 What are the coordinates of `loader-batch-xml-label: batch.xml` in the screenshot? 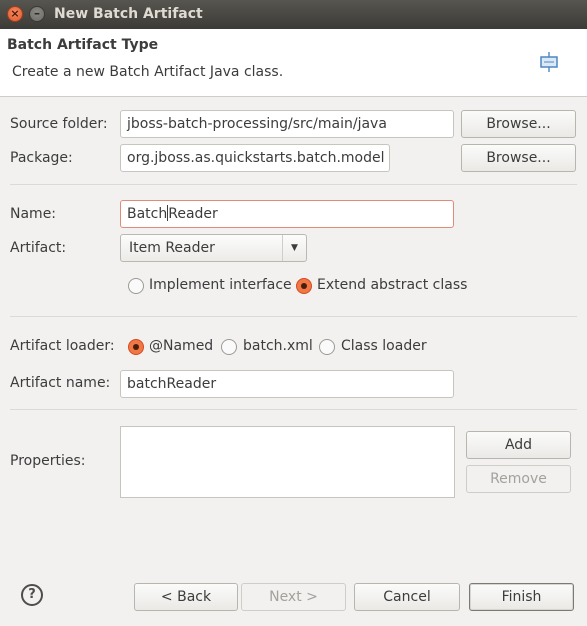 It's located at (278, 346).